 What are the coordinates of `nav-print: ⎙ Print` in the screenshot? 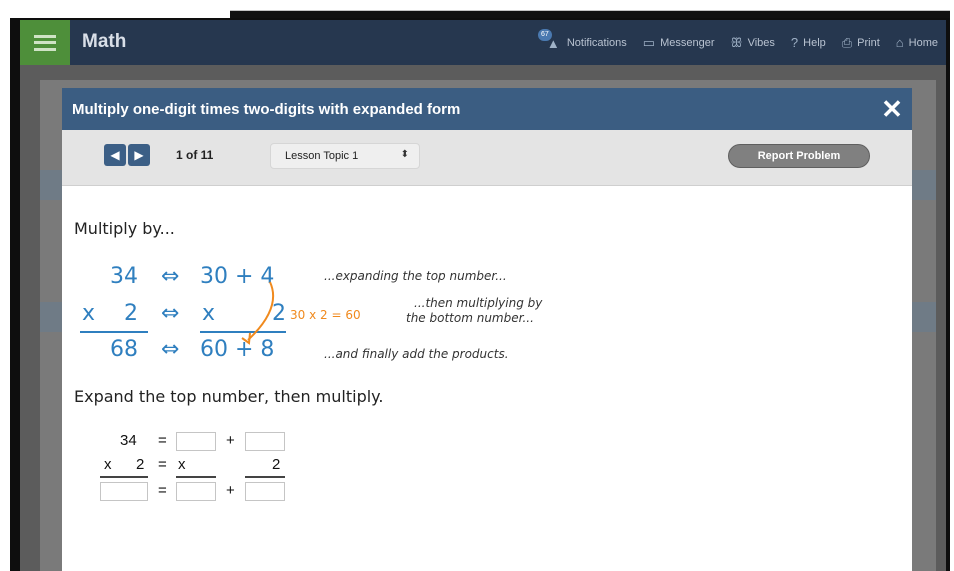 It's located at (861, 43).